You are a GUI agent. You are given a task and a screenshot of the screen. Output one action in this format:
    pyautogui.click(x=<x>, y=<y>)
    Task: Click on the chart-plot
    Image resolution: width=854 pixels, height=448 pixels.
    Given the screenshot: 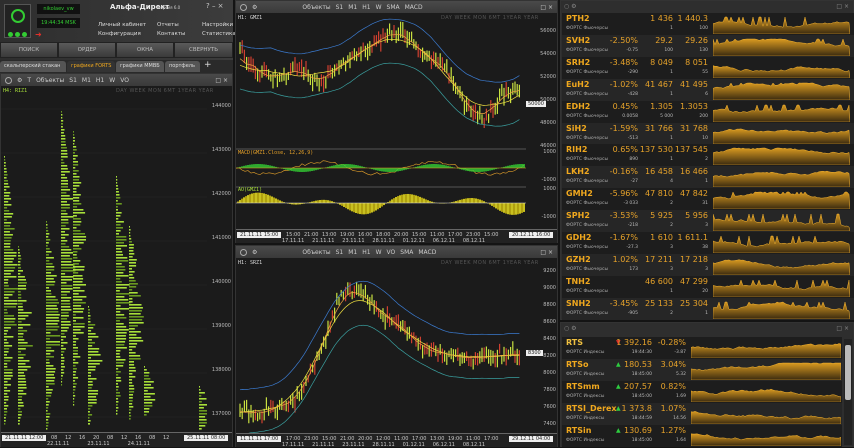 What is the action you would take?
    pyautogui.click(x=381, y=345)
    